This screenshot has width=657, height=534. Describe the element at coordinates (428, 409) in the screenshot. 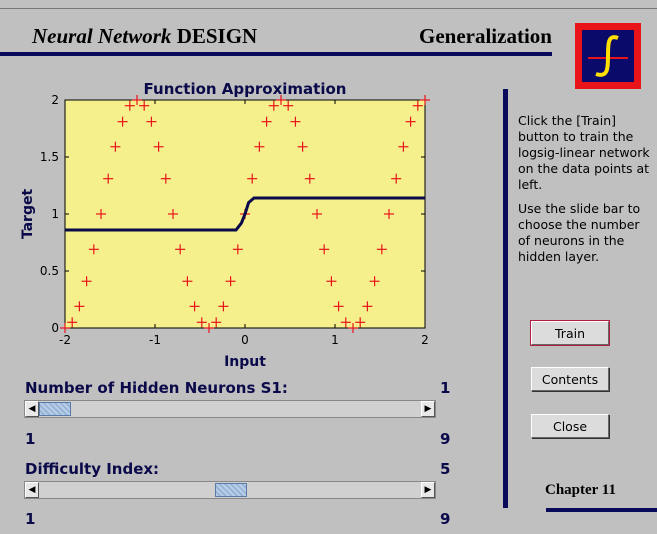

I see `neurons-slider-right-arrow-icon: ▶` at that location.